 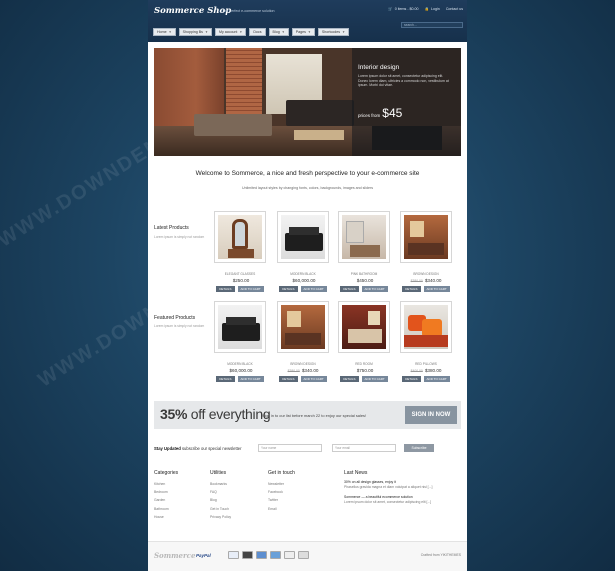 What do you see at coordinates (390, 9) in the screenshot?
I see `cart-icon: 🛒` at bounding box center [390, 9].